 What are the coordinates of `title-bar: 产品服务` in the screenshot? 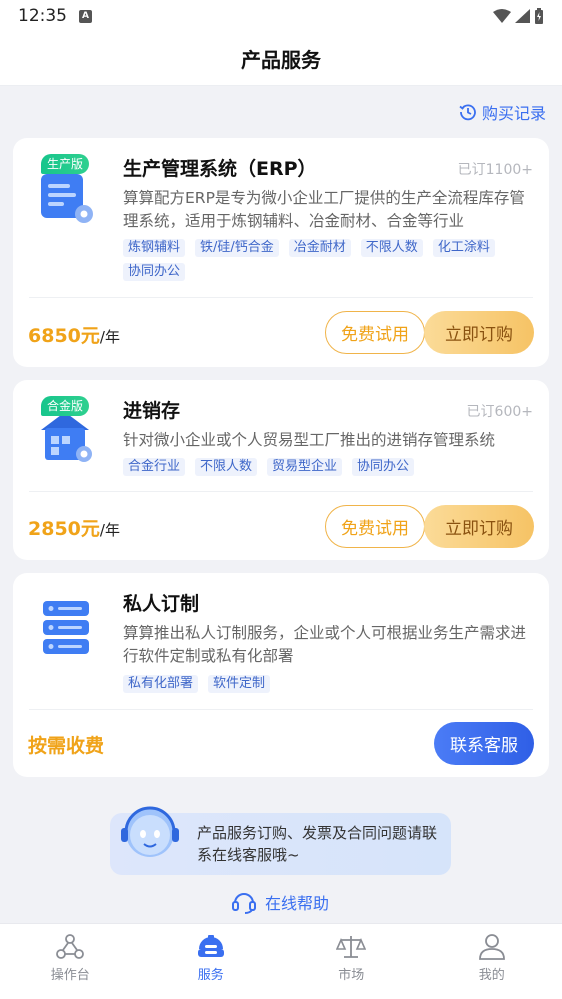 It's located at (281, 59).